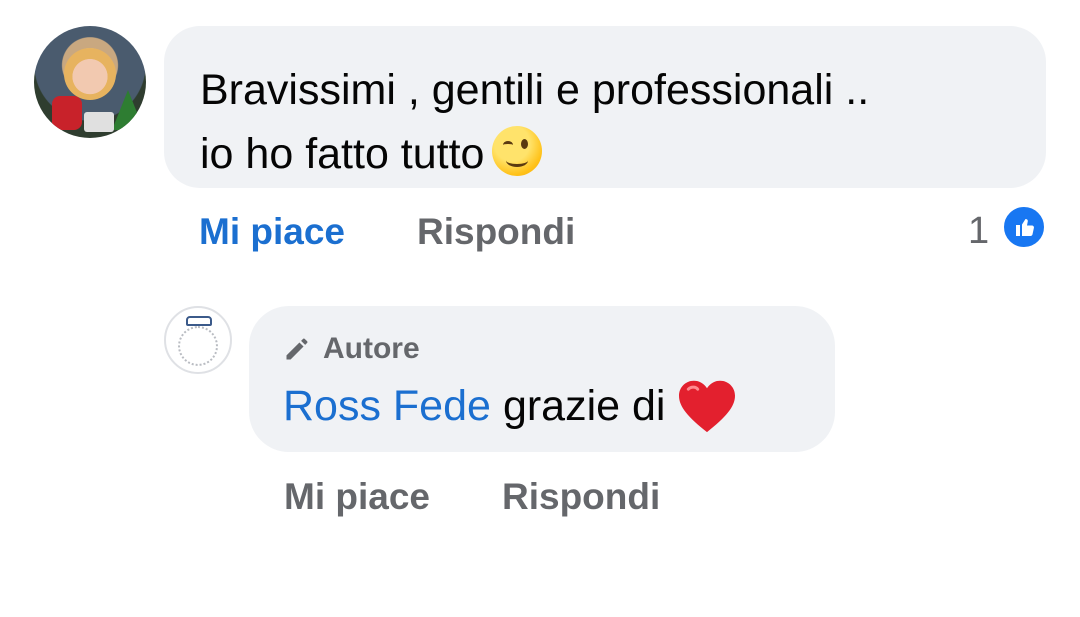  I want to click on winking-face-icon, so click(517, 151).